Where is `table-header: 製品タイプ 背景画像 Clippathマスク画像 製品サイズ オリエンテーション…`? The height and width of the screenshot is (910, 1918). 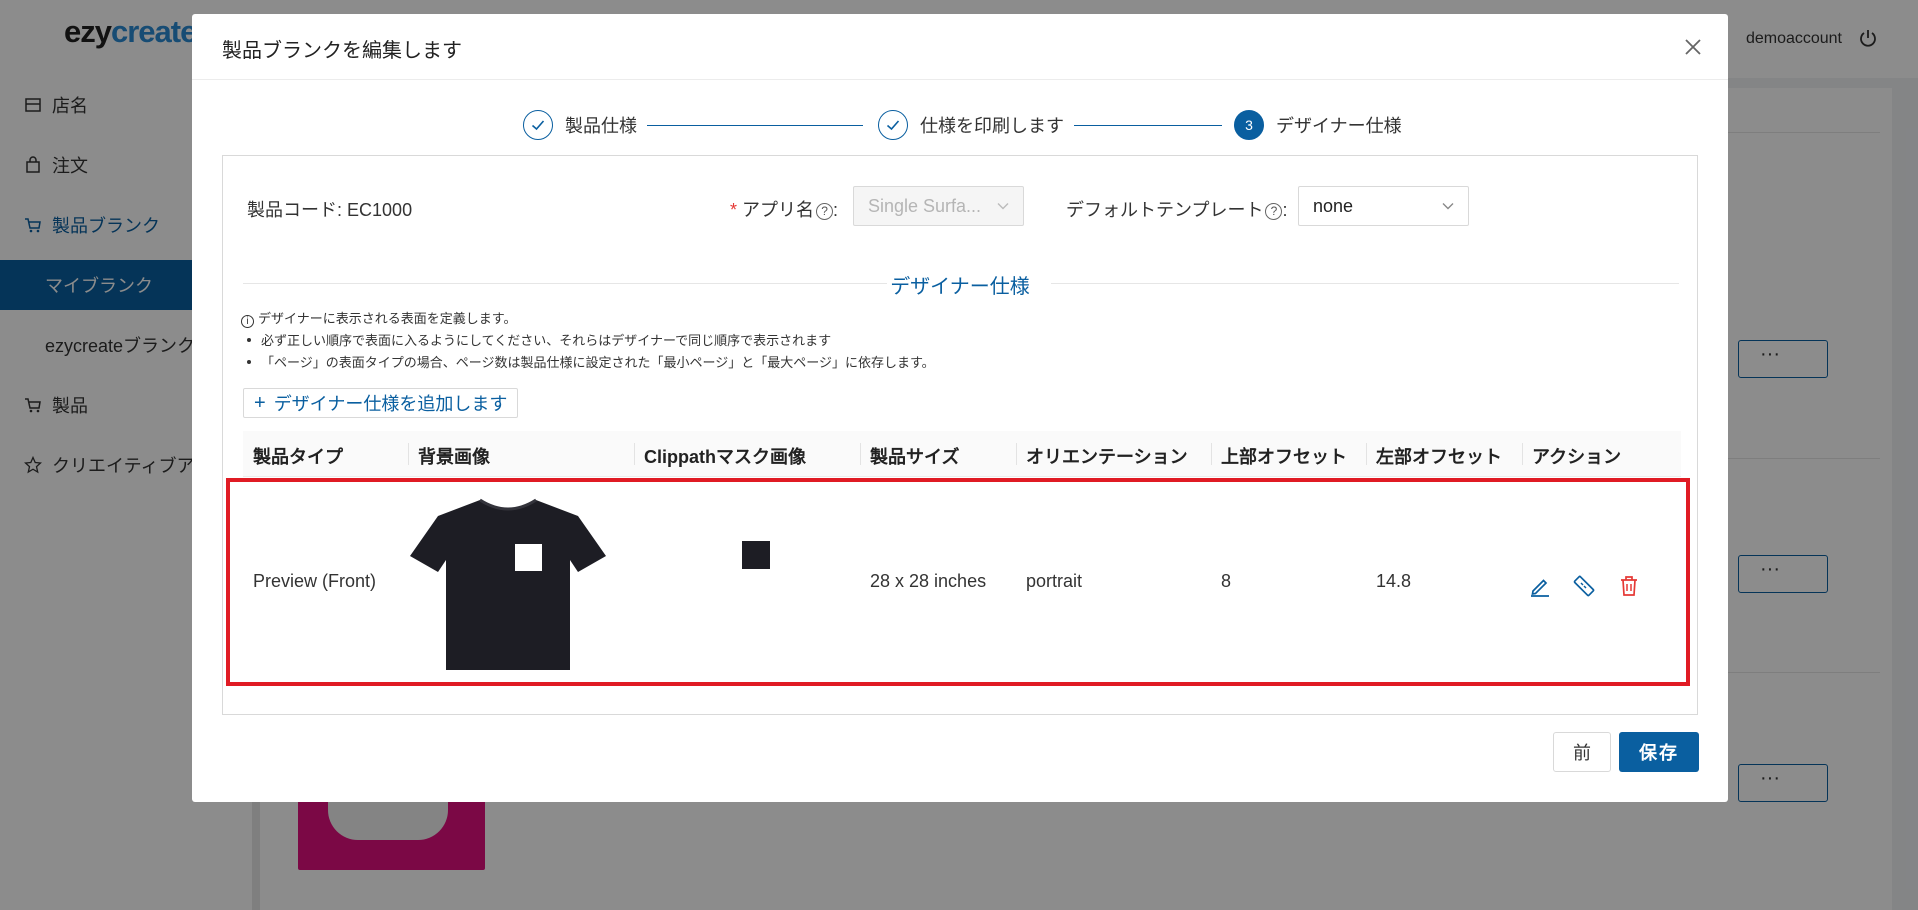
table-header: 製品タイプ 背景画像 Clippathマスク画像 製品サイズ オリエンテーション… is located at coordinates (962, 454).